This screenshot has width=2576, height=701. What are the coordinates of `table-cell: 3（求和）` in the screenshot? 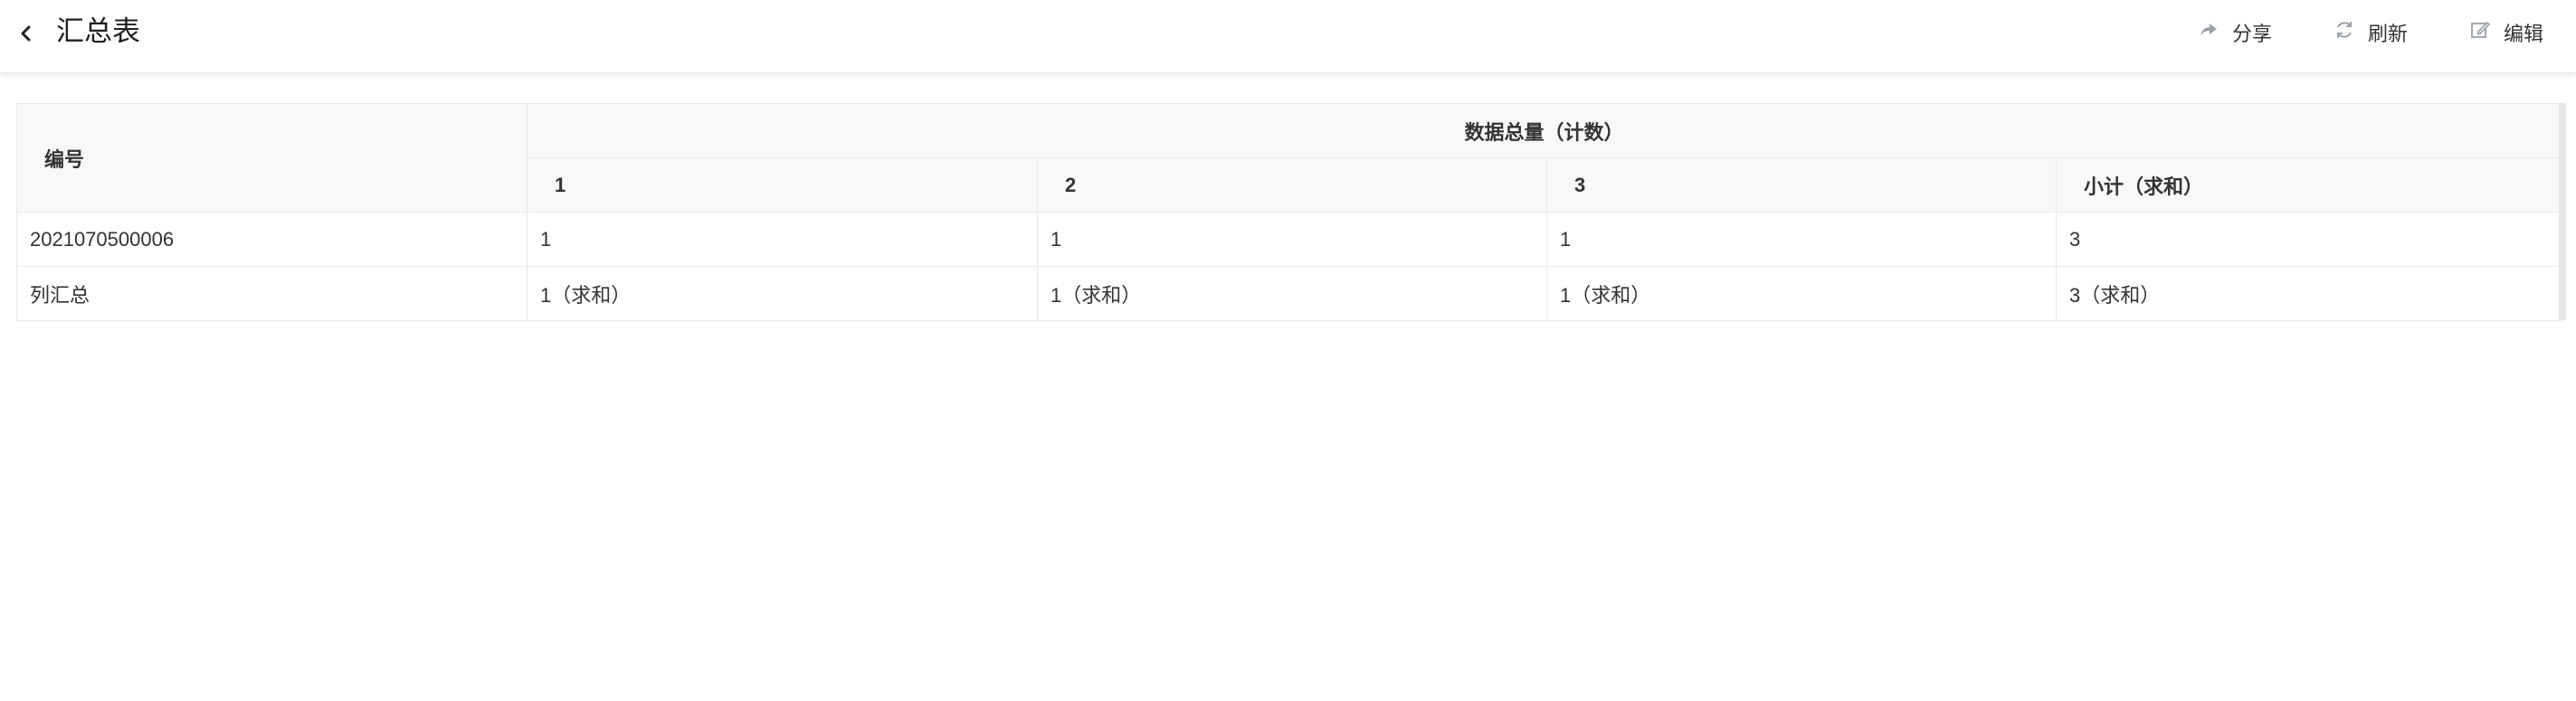 It's located at (2308, 293).